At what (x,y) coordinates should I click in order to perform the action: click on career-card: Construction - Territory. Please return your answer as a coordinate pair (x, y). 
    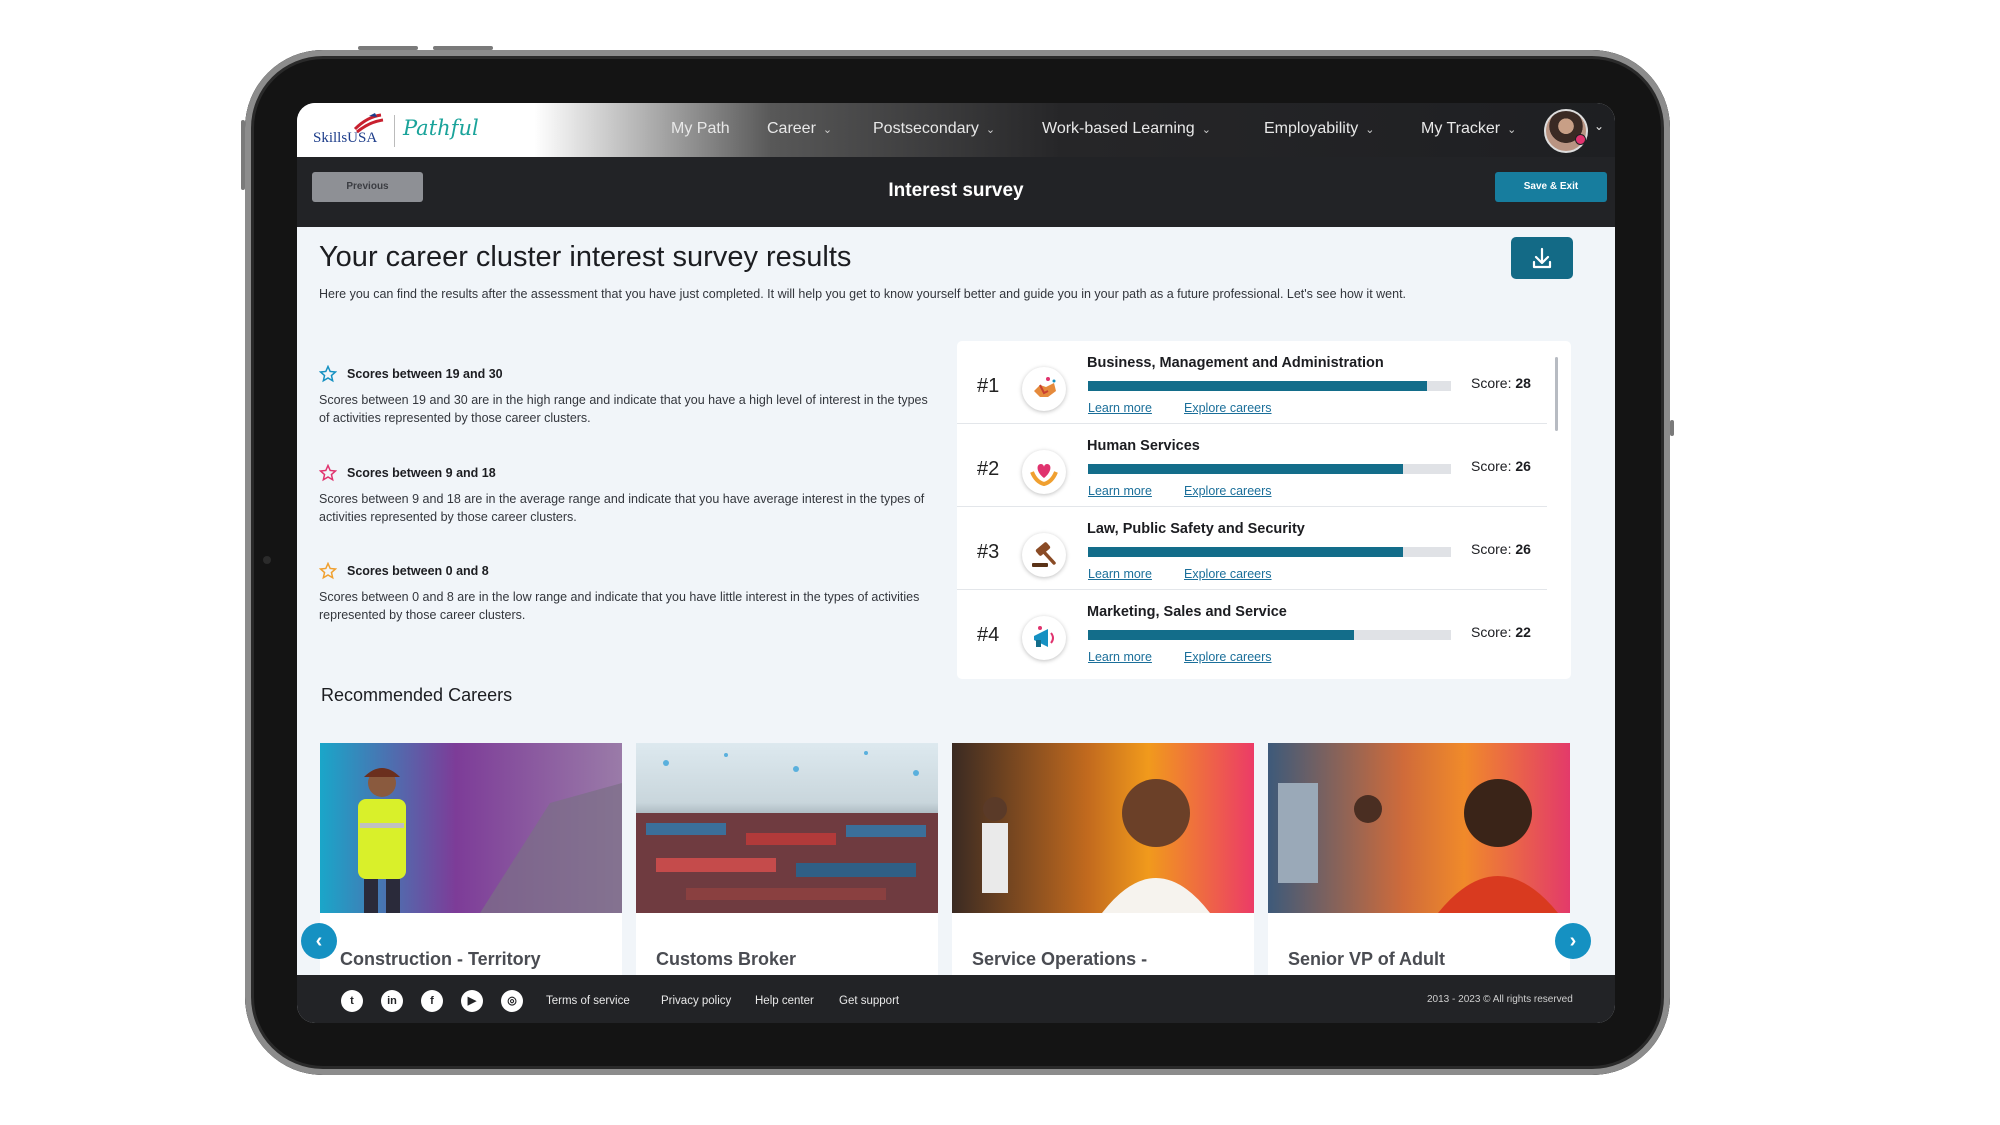
    Looking at the image, I should click on (471, 868).